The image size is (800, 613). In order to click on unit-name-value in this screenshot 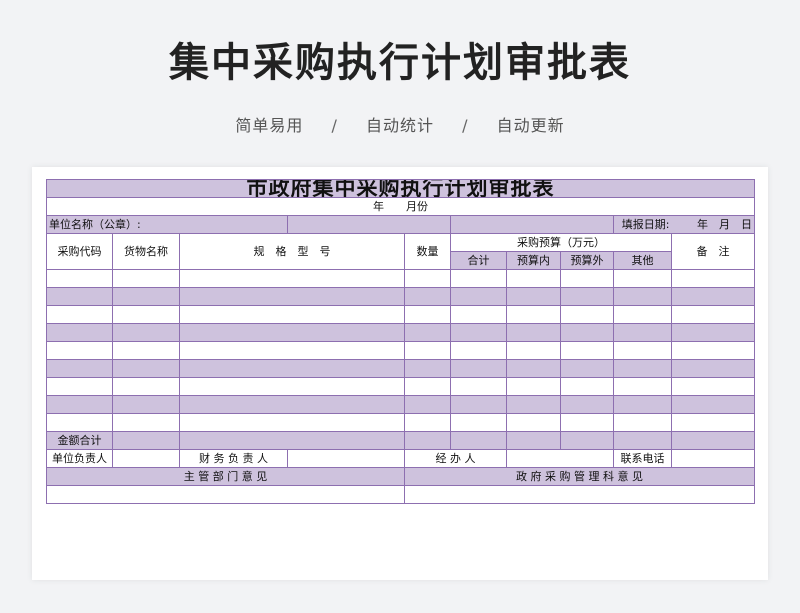, I will do `click(369, 224)`.